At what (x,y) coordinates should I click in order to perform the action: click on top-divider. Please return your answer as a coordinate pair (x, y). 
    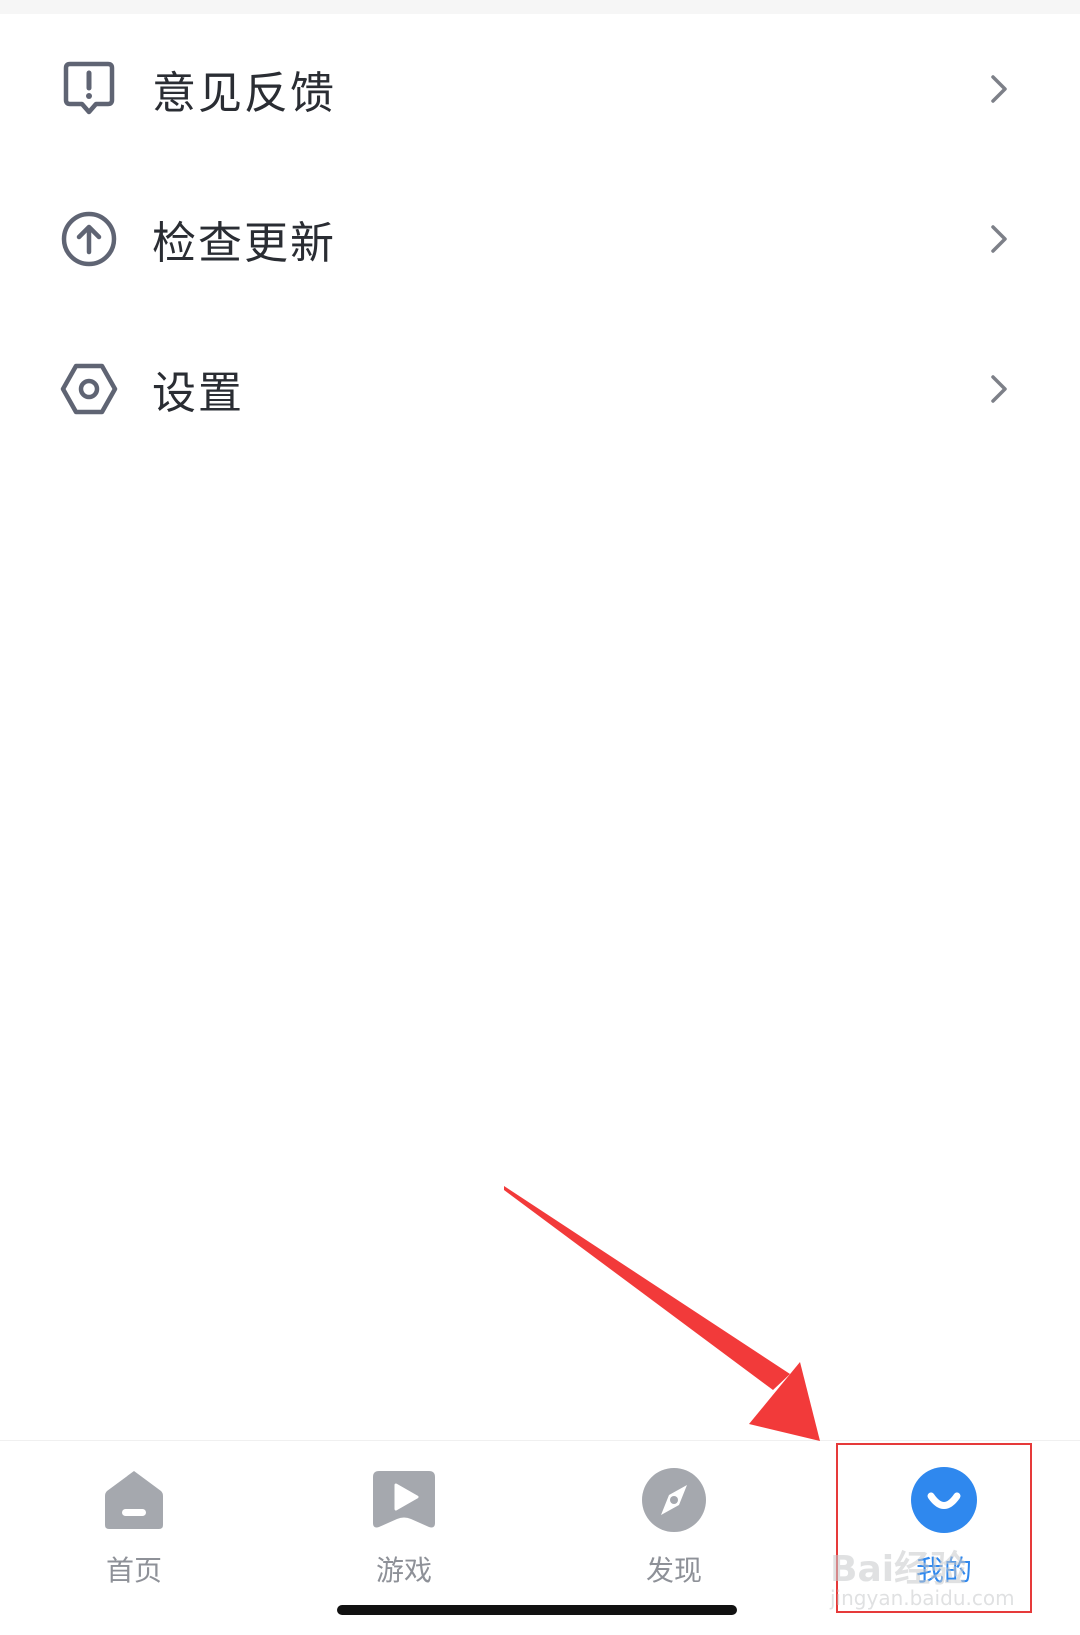
    Looking at the image, I should click on (540, 7).